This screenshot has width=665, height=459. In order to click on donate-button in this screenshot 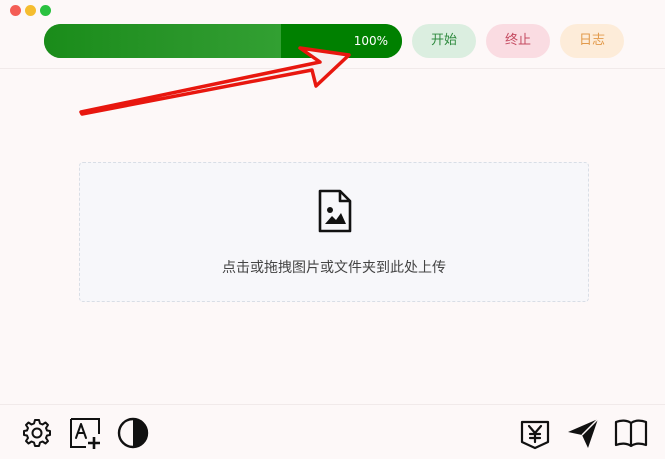, I will do `click(535, 433)`.